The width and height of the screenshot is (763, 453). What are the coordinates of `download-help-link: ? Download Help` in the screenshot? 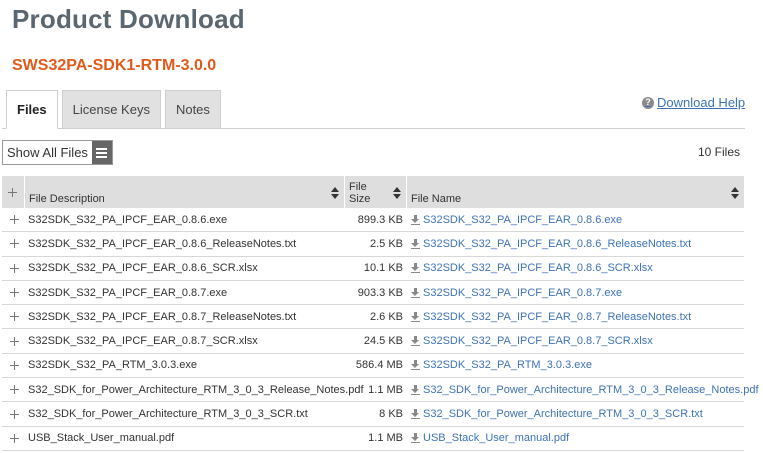 It's located at (693, 102).